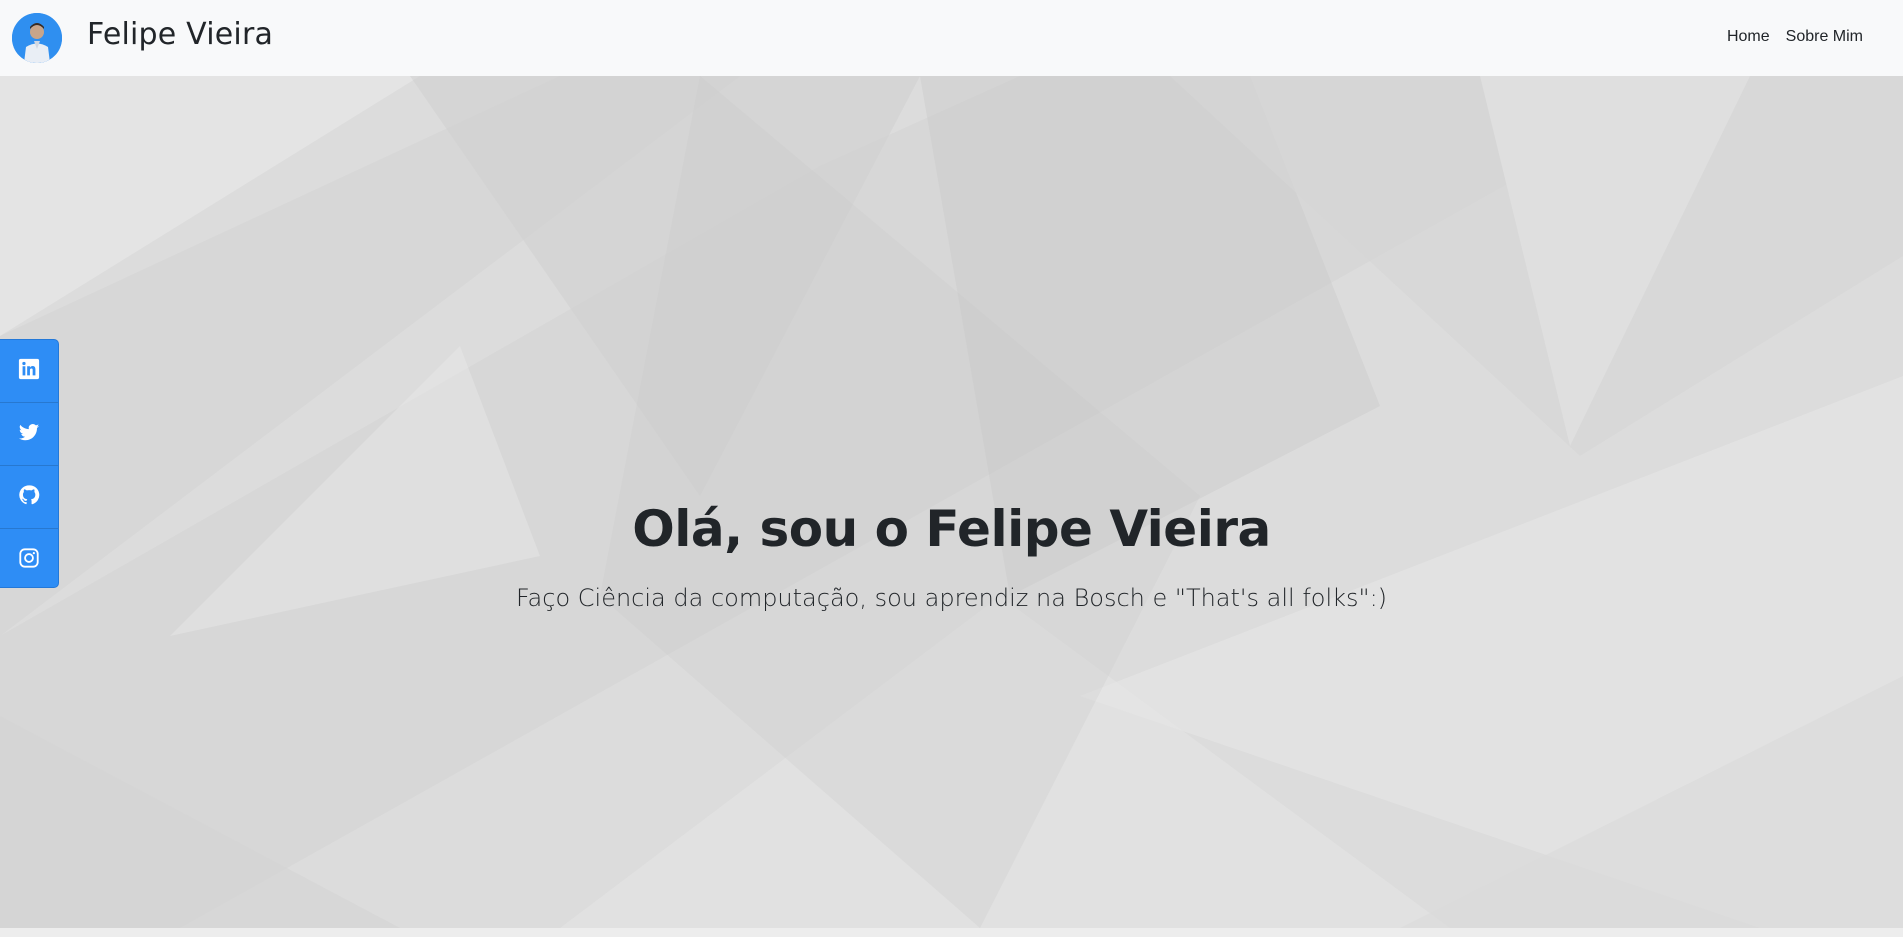 The width and height of the screenshot is (1903, 937). I want to click on instagram-link, so click(29, 560).